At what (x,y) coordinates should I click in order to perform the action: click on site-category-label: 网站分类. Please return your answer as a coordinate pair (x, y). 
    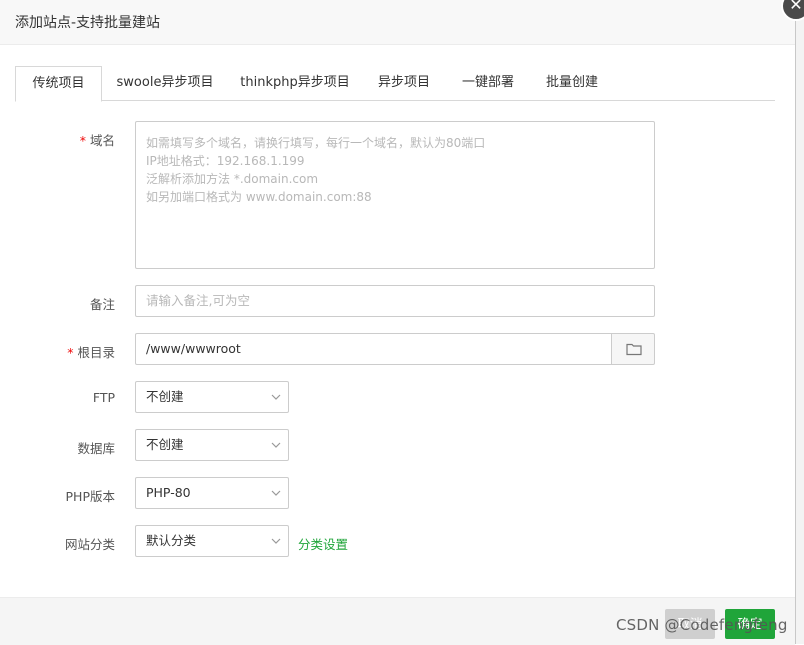
    Looking at the image, I should click on (89, 544).